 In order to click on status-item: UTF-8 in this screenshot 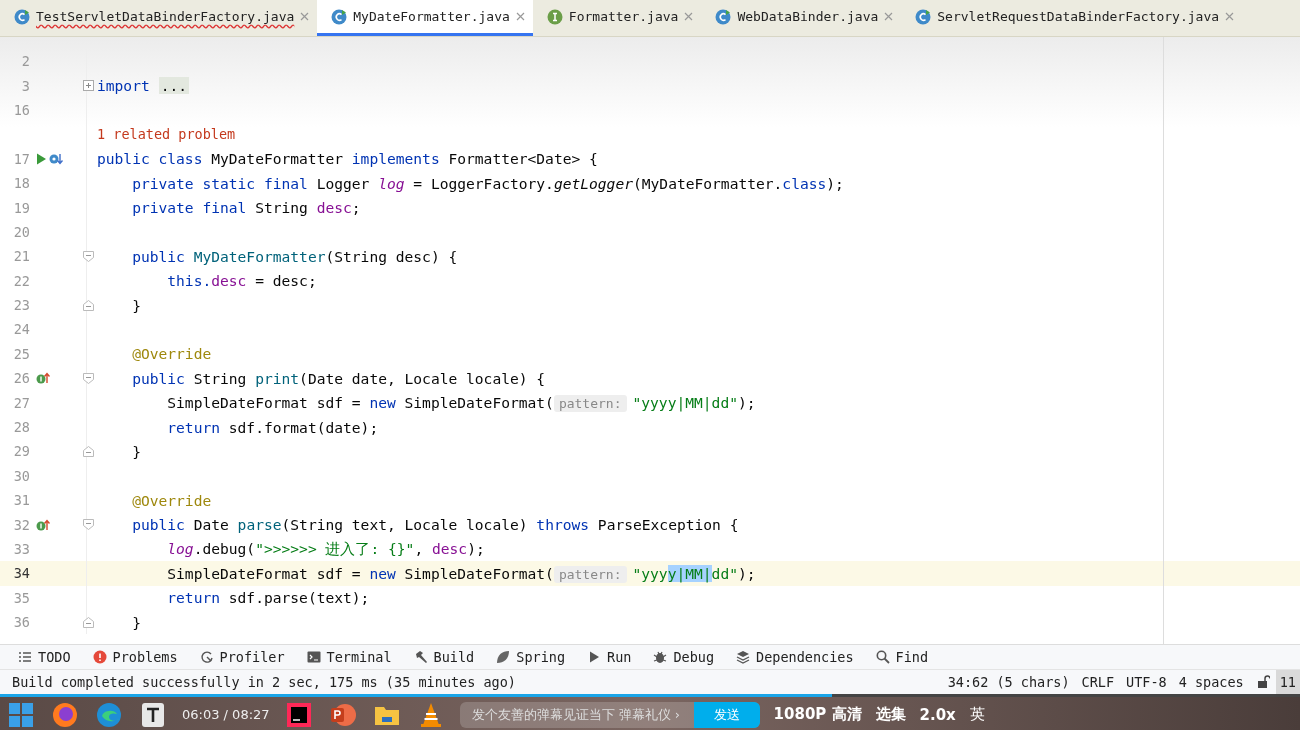, I will do `click(1146, 682)`.